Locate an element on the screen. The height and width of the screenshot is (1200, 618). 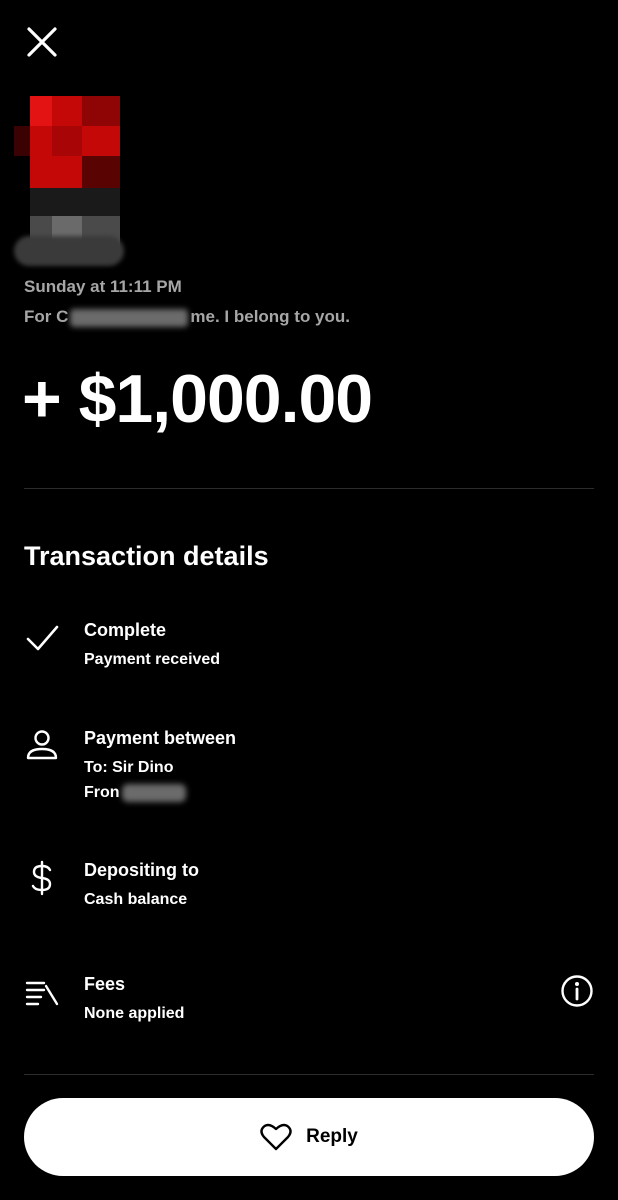
checkmark-icon is located at coordinates (42, 638).